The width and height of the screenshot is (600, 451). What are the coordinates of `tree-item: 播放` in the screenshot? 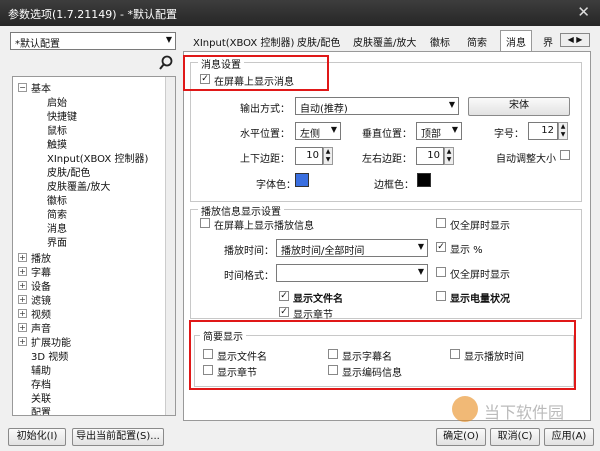 It's located at (41, 257).